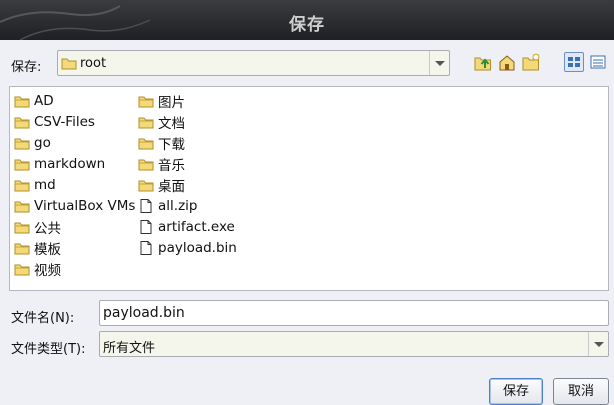 The height and width of the screenshot is (405, 614). I want to click on file-name: 文档, so click(171, 123).